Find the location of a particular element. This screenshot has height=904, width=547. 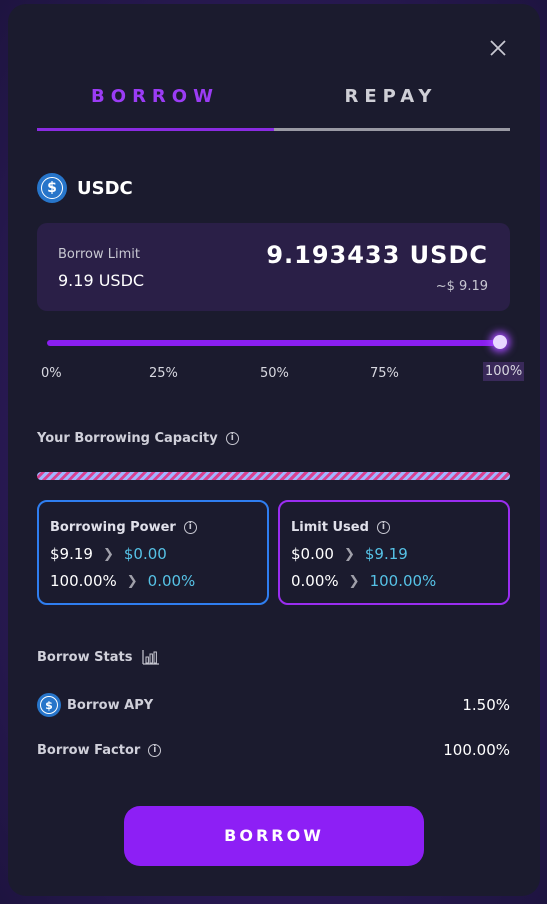

slider-tick-0: 0% is located at coordinates (51, 373).